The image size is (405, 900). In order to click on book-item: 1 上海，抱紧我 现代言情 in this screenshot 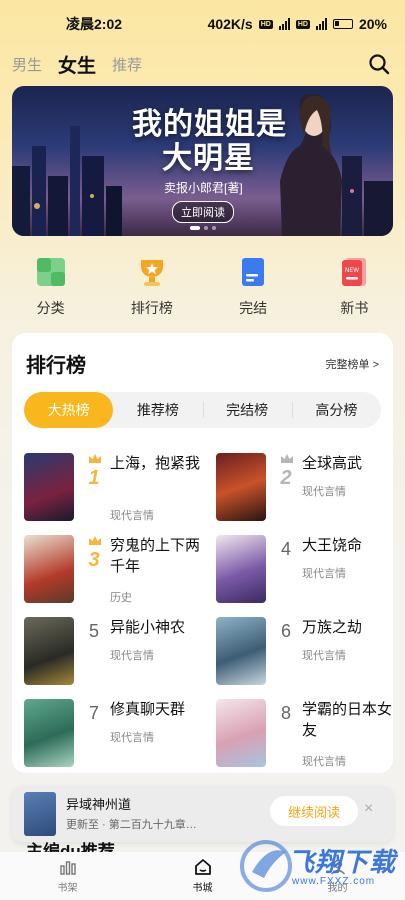, I will do `click(114, 489)`.